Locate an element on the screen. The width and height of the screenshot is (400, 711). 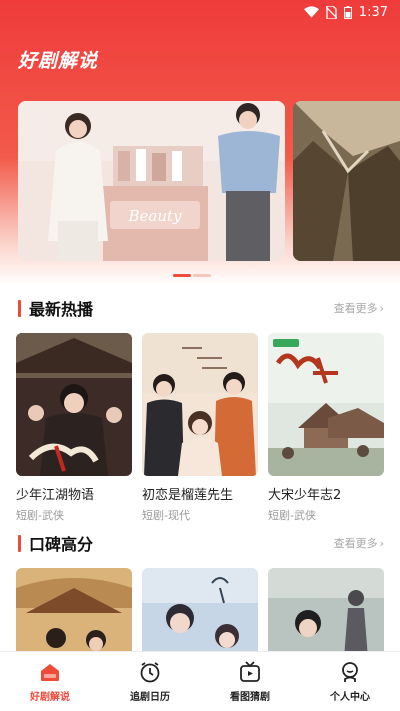
status-time: 1:37 is located at coordinates (373, 12).